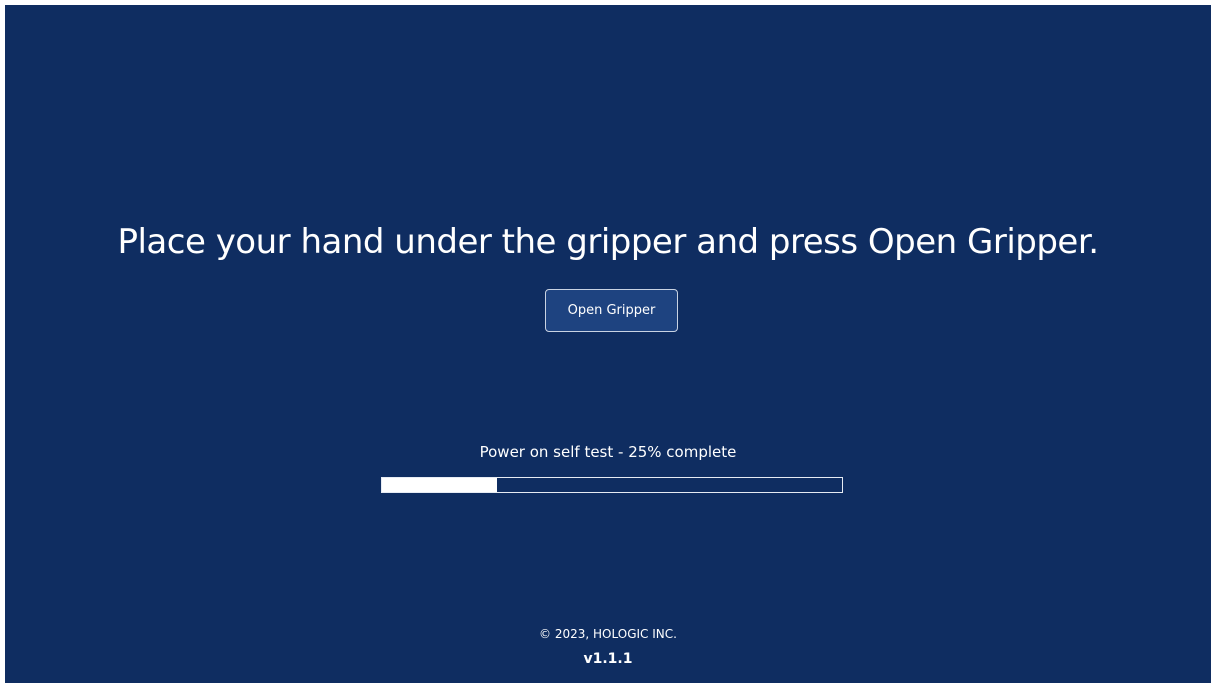 This screenshot has width=1215, height=683. What do you see at coordinates (608, 452) in the screenshot?
I see `progress-label: Power on self test - 25% complete` at bounding box center [608, 452].